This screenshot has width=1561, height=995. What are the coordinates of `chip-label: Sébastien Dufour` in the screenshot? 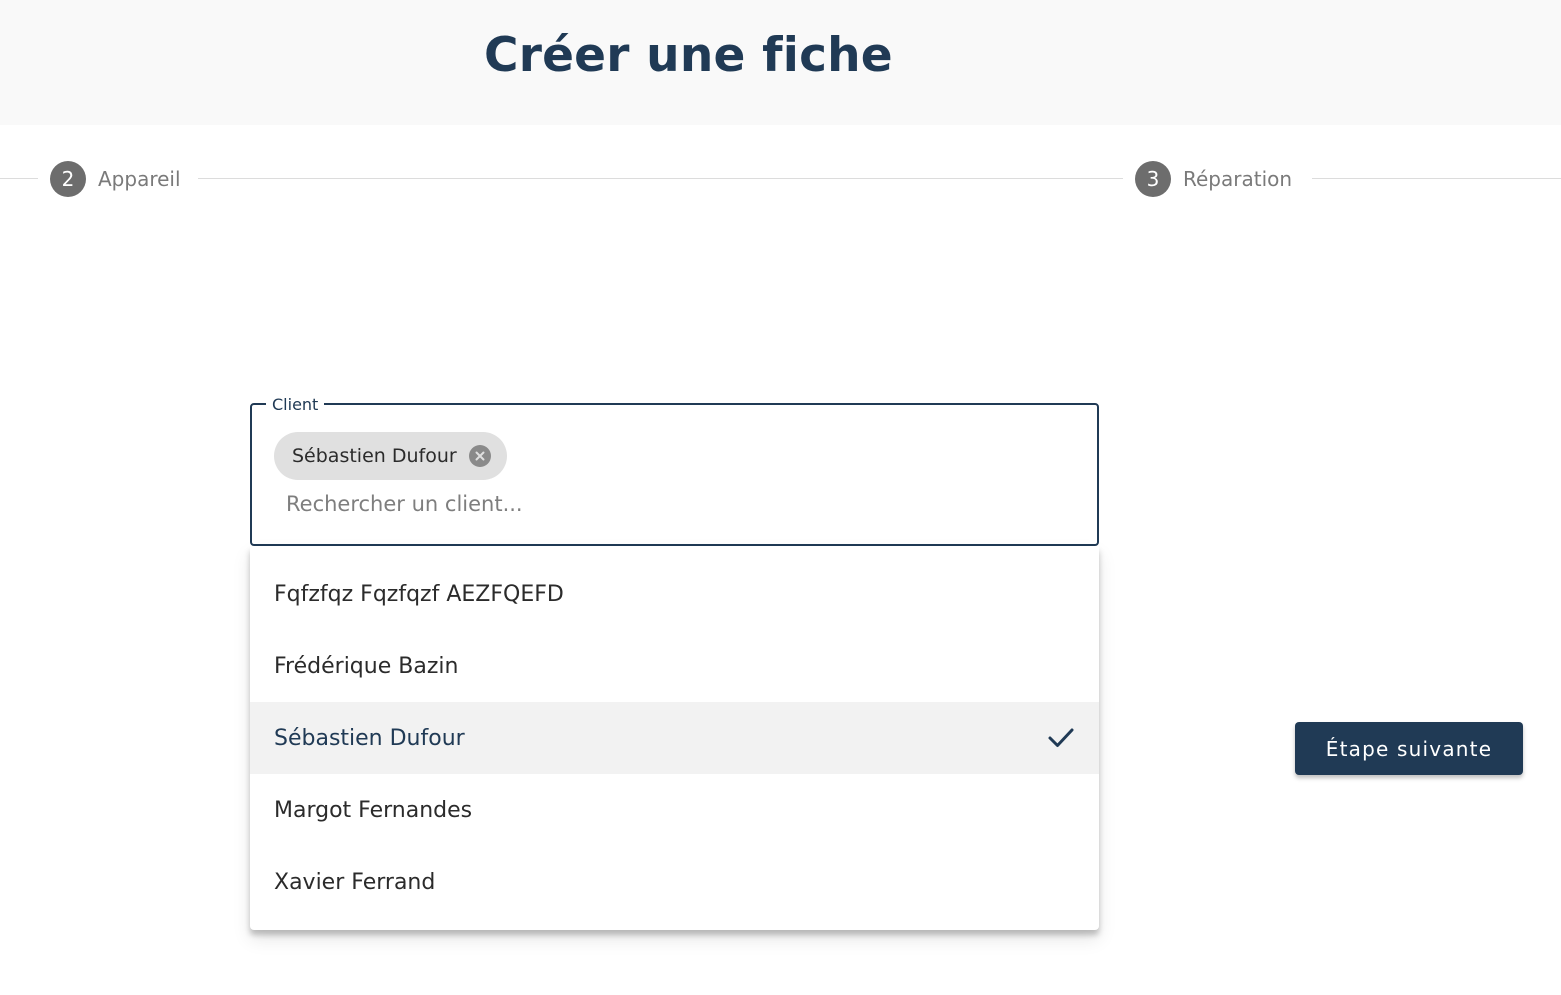 It's located at (374, 456).